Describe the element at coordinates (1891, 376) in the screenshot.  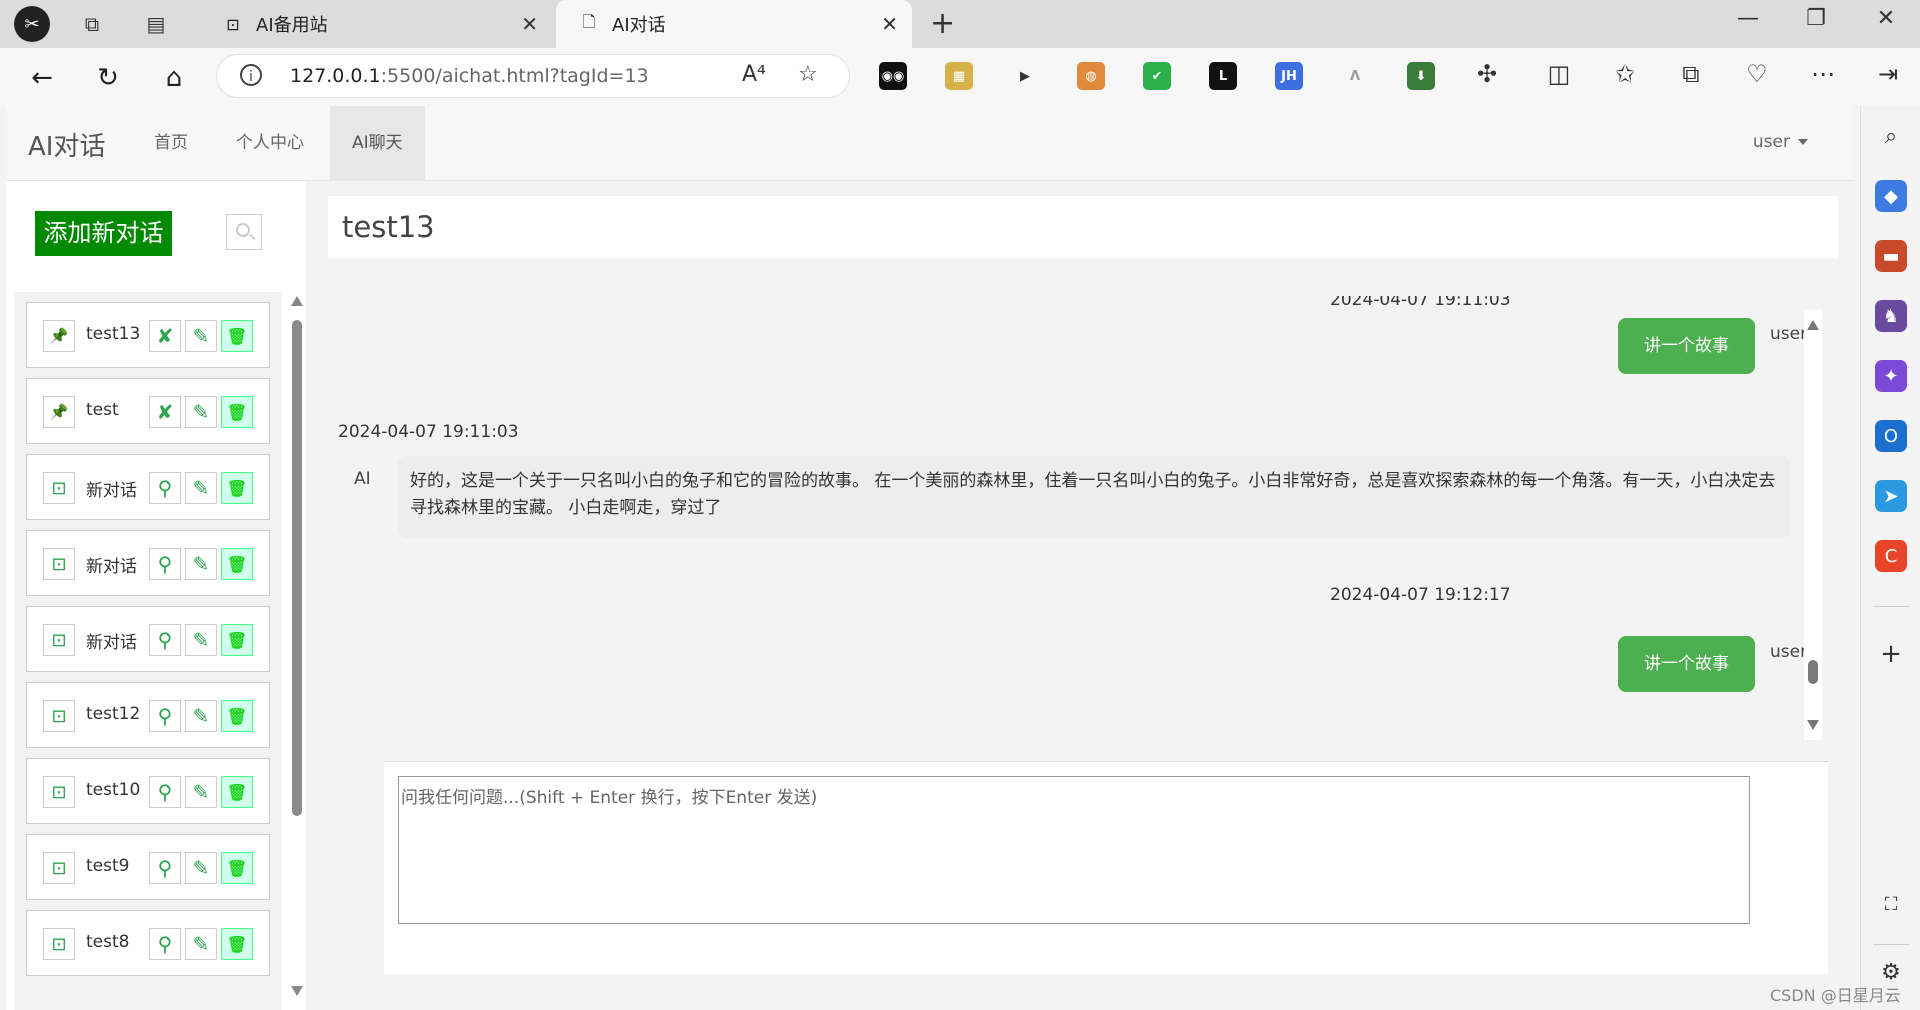
I see `copilot-icon: ✦` at that location.